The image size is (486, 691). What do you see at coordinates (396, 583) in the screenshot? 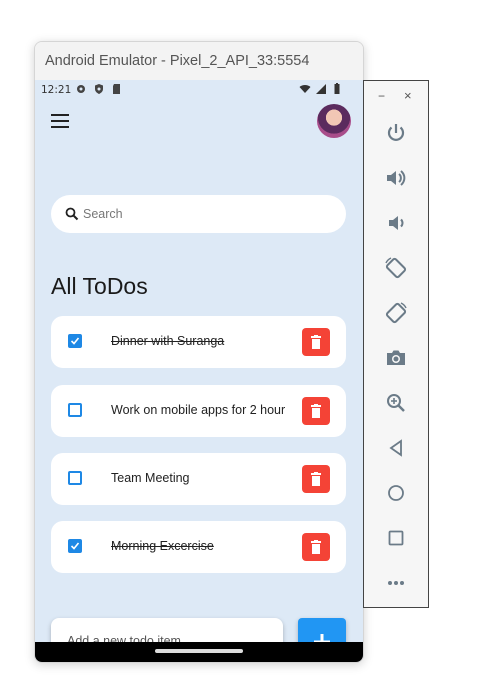
I see `more-icon` at bounding box center [396, 583].